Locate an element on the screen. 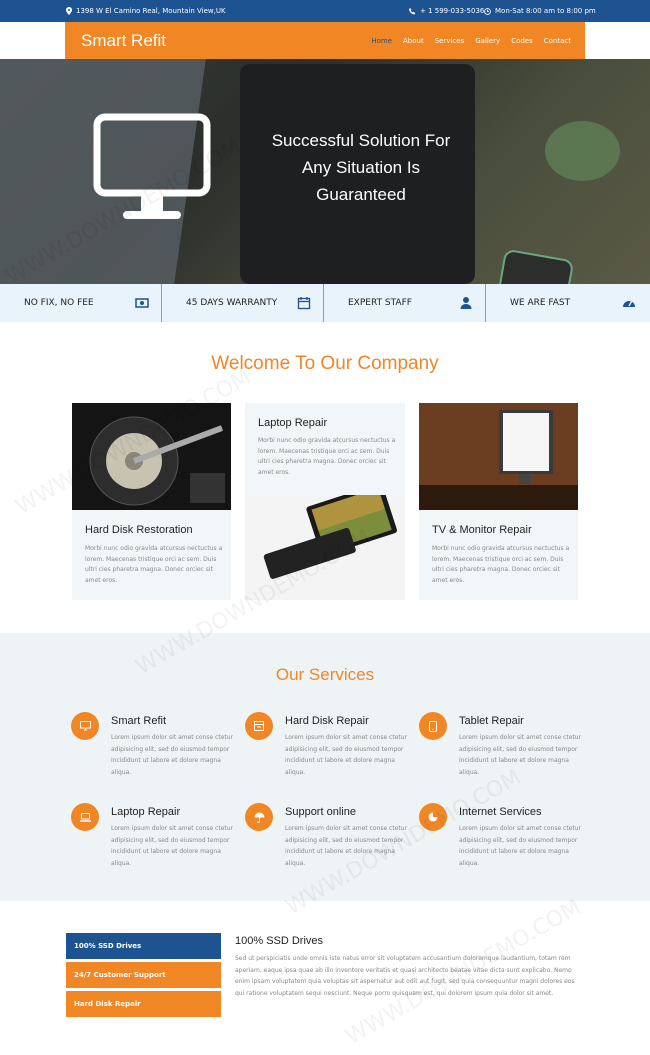 This screenshot has height=1055, width=650. hero-phone-image is located at coordinates (532, 266).